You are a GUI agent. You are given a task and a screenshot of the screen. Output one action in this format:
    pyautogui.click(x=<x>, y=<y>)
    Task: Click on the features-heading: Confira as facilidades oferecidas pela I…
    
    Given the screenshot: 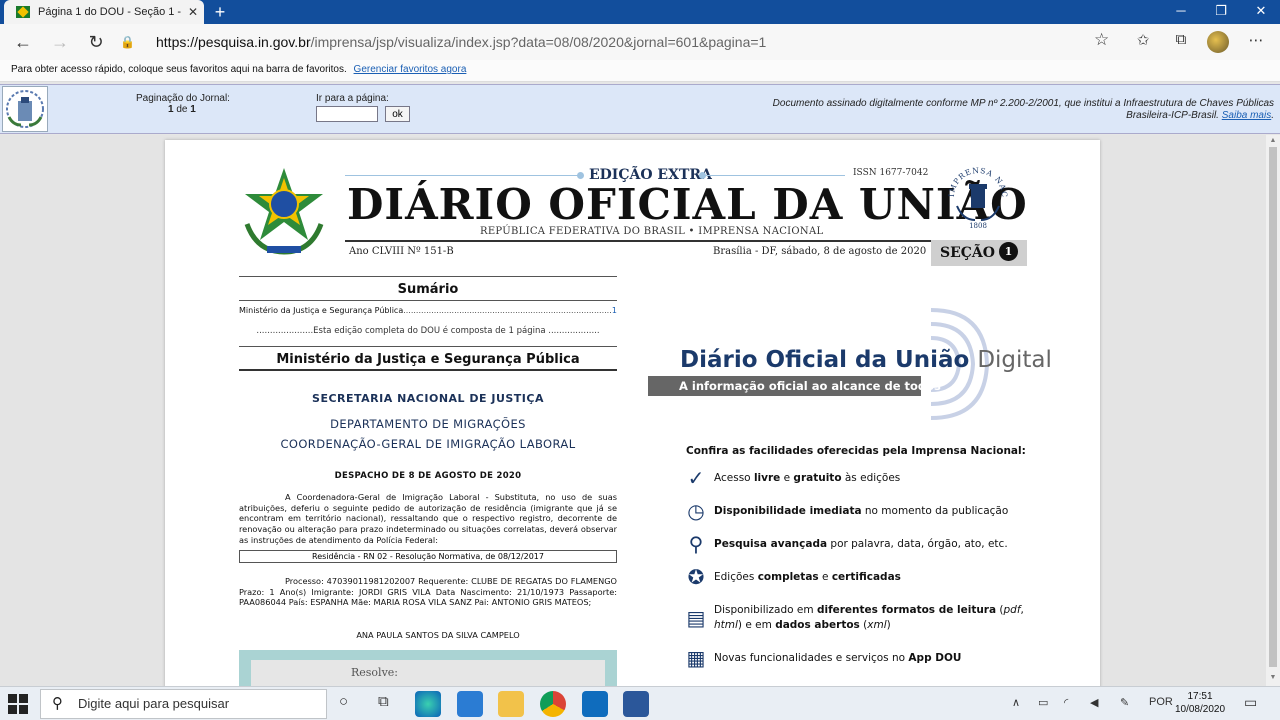 What is the action you would take?
    pyautogui.click(x=856, y=451)
    